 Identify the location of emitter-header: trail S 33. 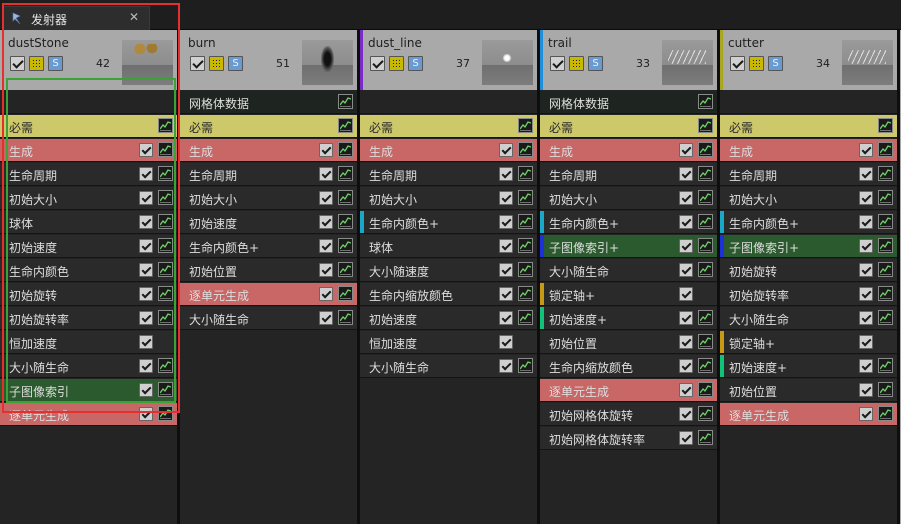
(628, 60).